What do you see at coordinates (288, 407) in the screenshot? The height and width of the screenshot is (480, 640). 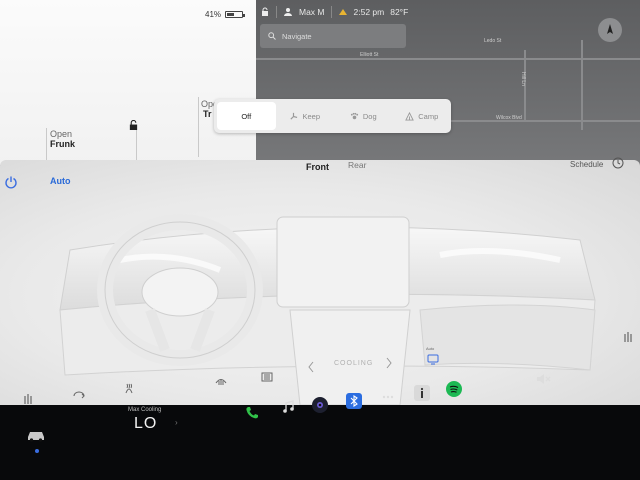 I see `music-icon` at bounding box center [288, 407].